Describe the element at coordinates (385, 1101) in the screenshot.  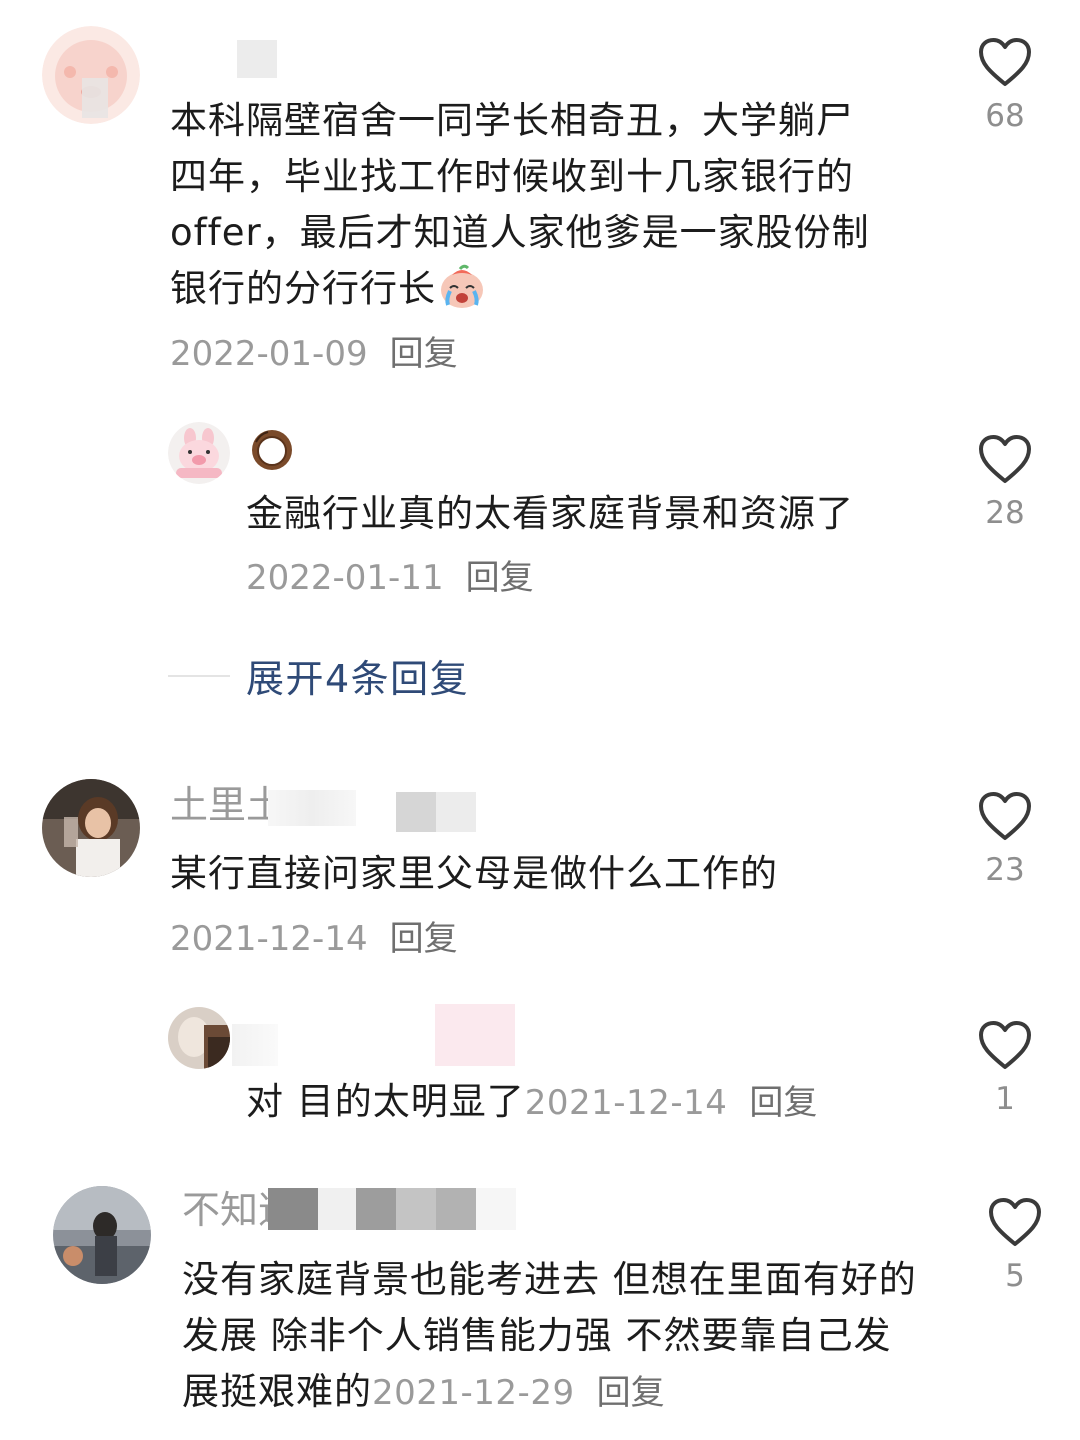
I see `comment-body: 对 目的太明显了` at that location.